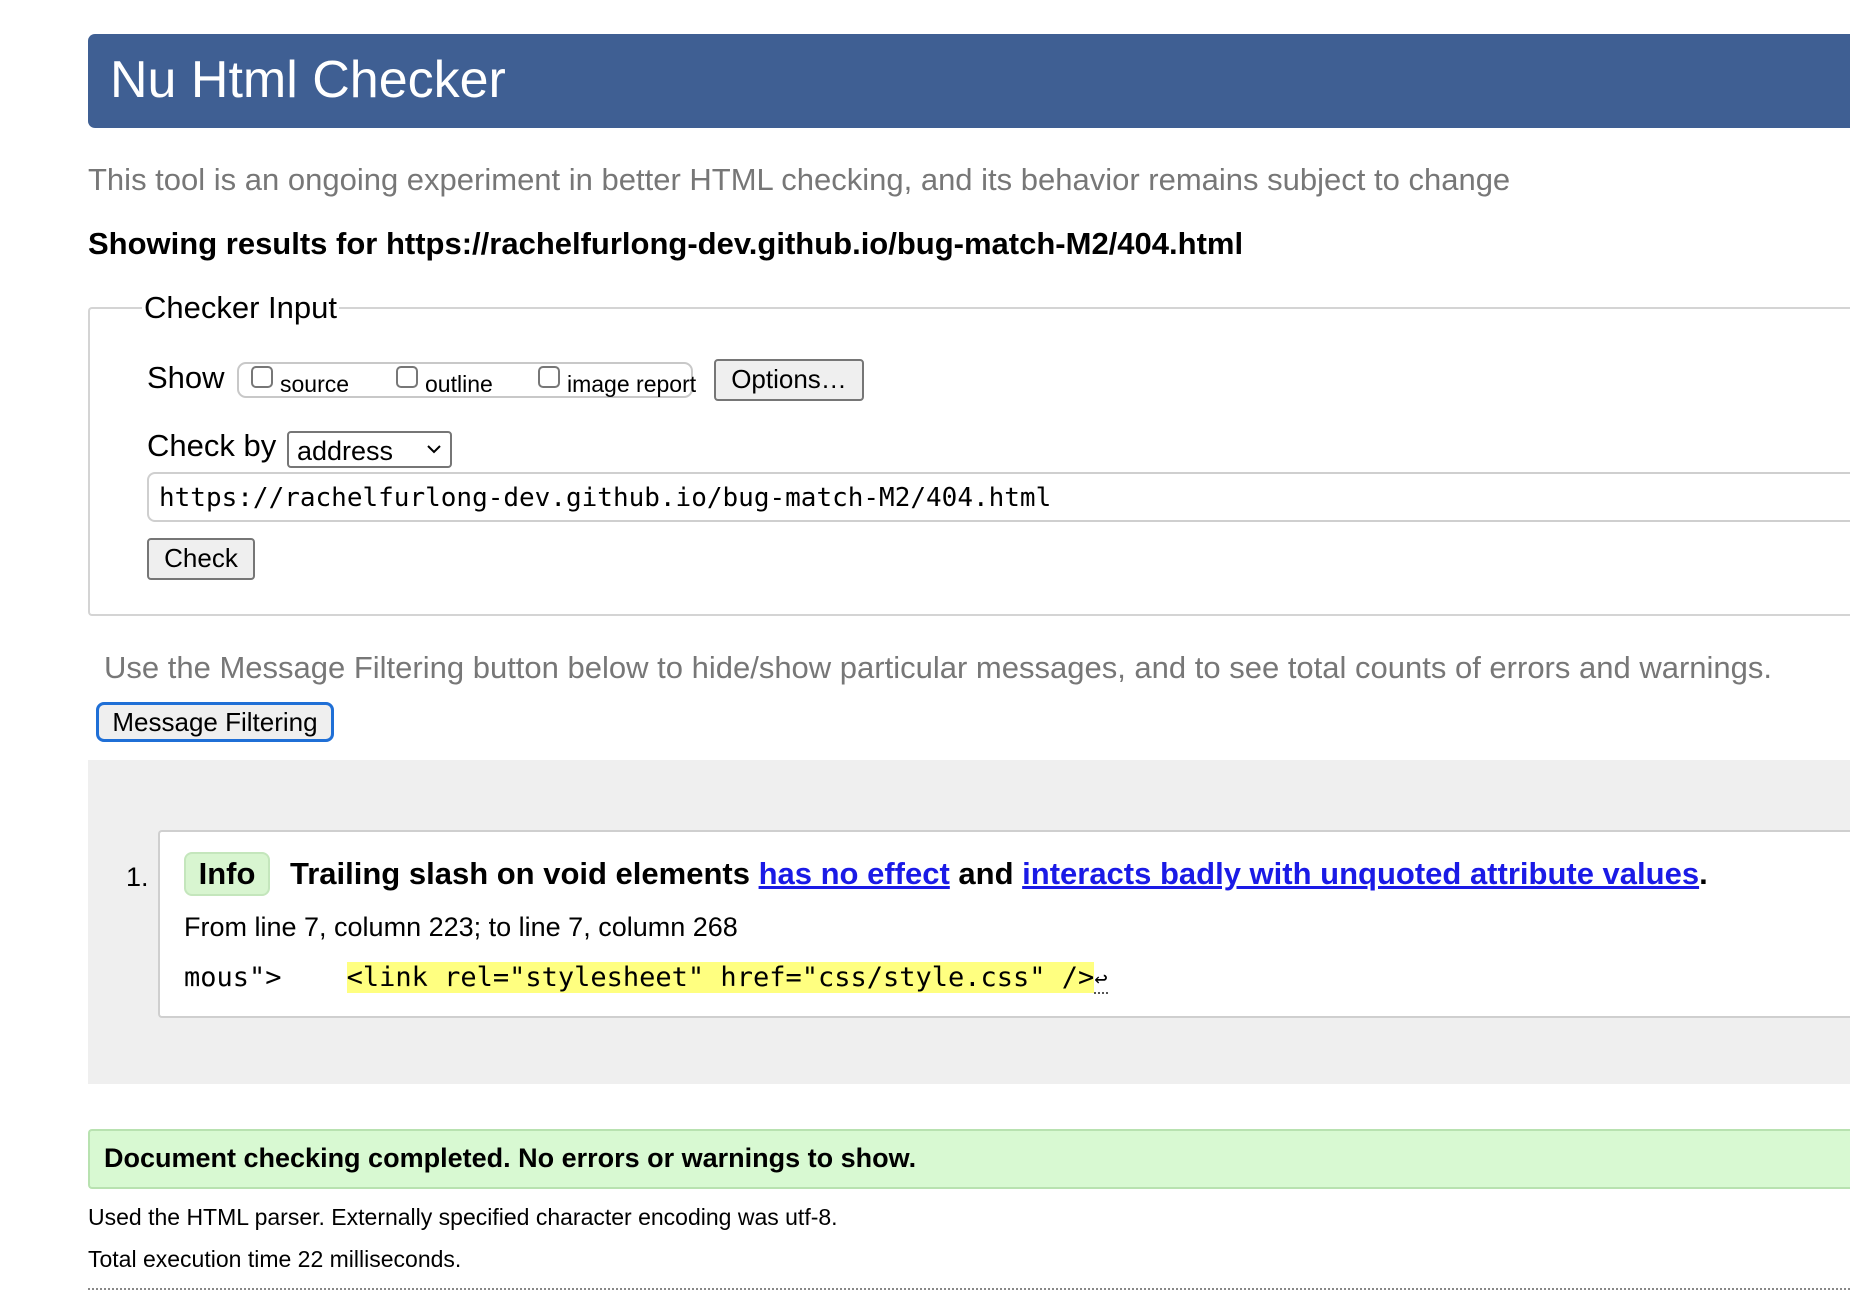 The image size is (1850, 1296). Describe the element at coordinates (137, 877) in the screenshot. I see `message-number: 1.` at that location.